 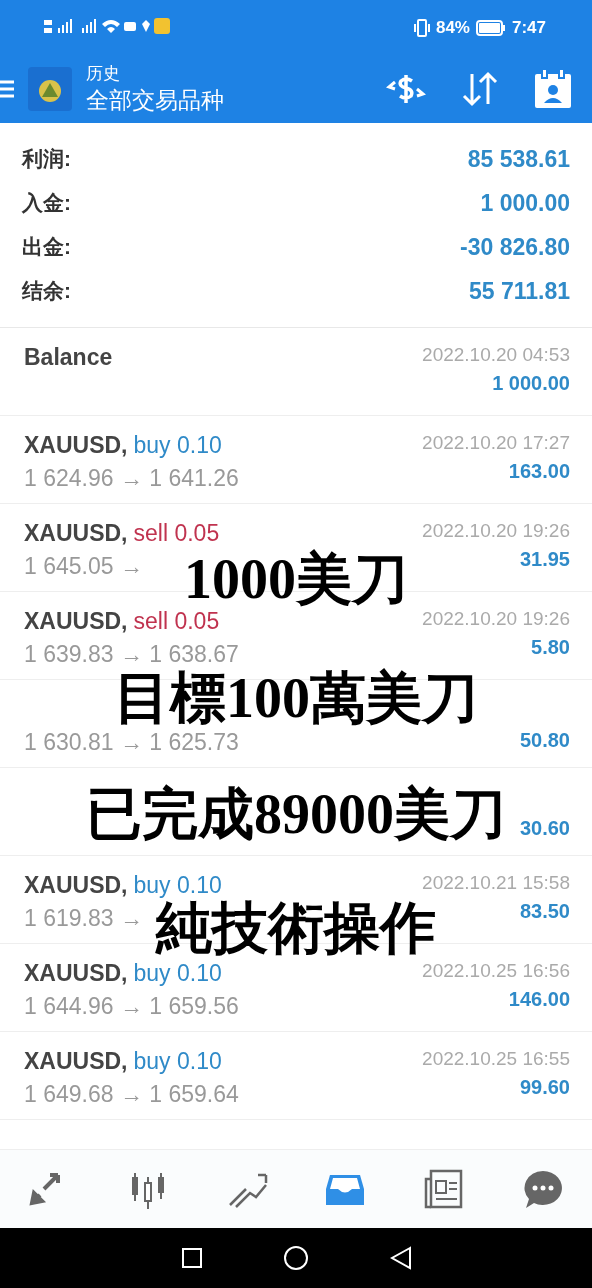 I want to click on deal-time: 2022.10.21 15:58, so click(x=496, y=883).